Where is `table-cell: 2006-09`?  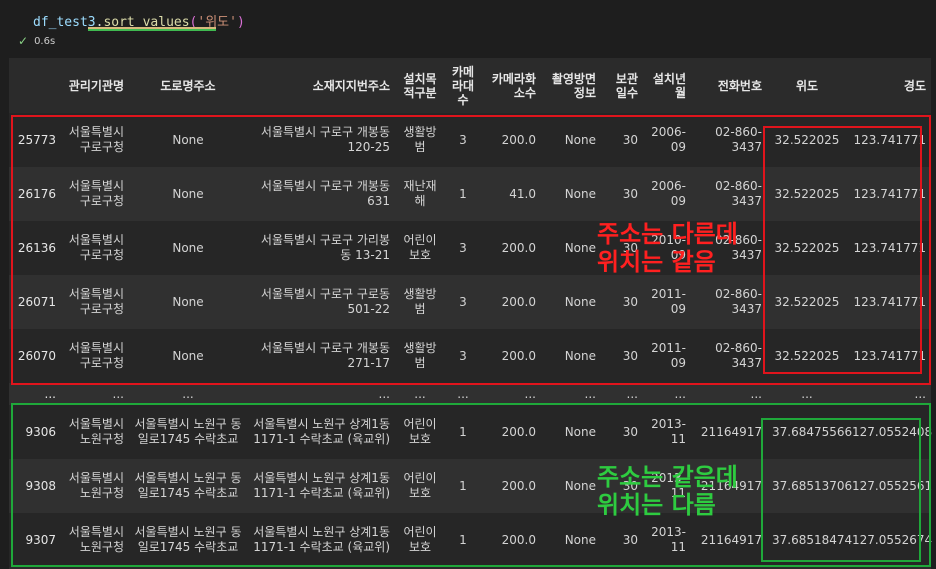
table-cell: 2006-09 is located at coordinates (667, 140).